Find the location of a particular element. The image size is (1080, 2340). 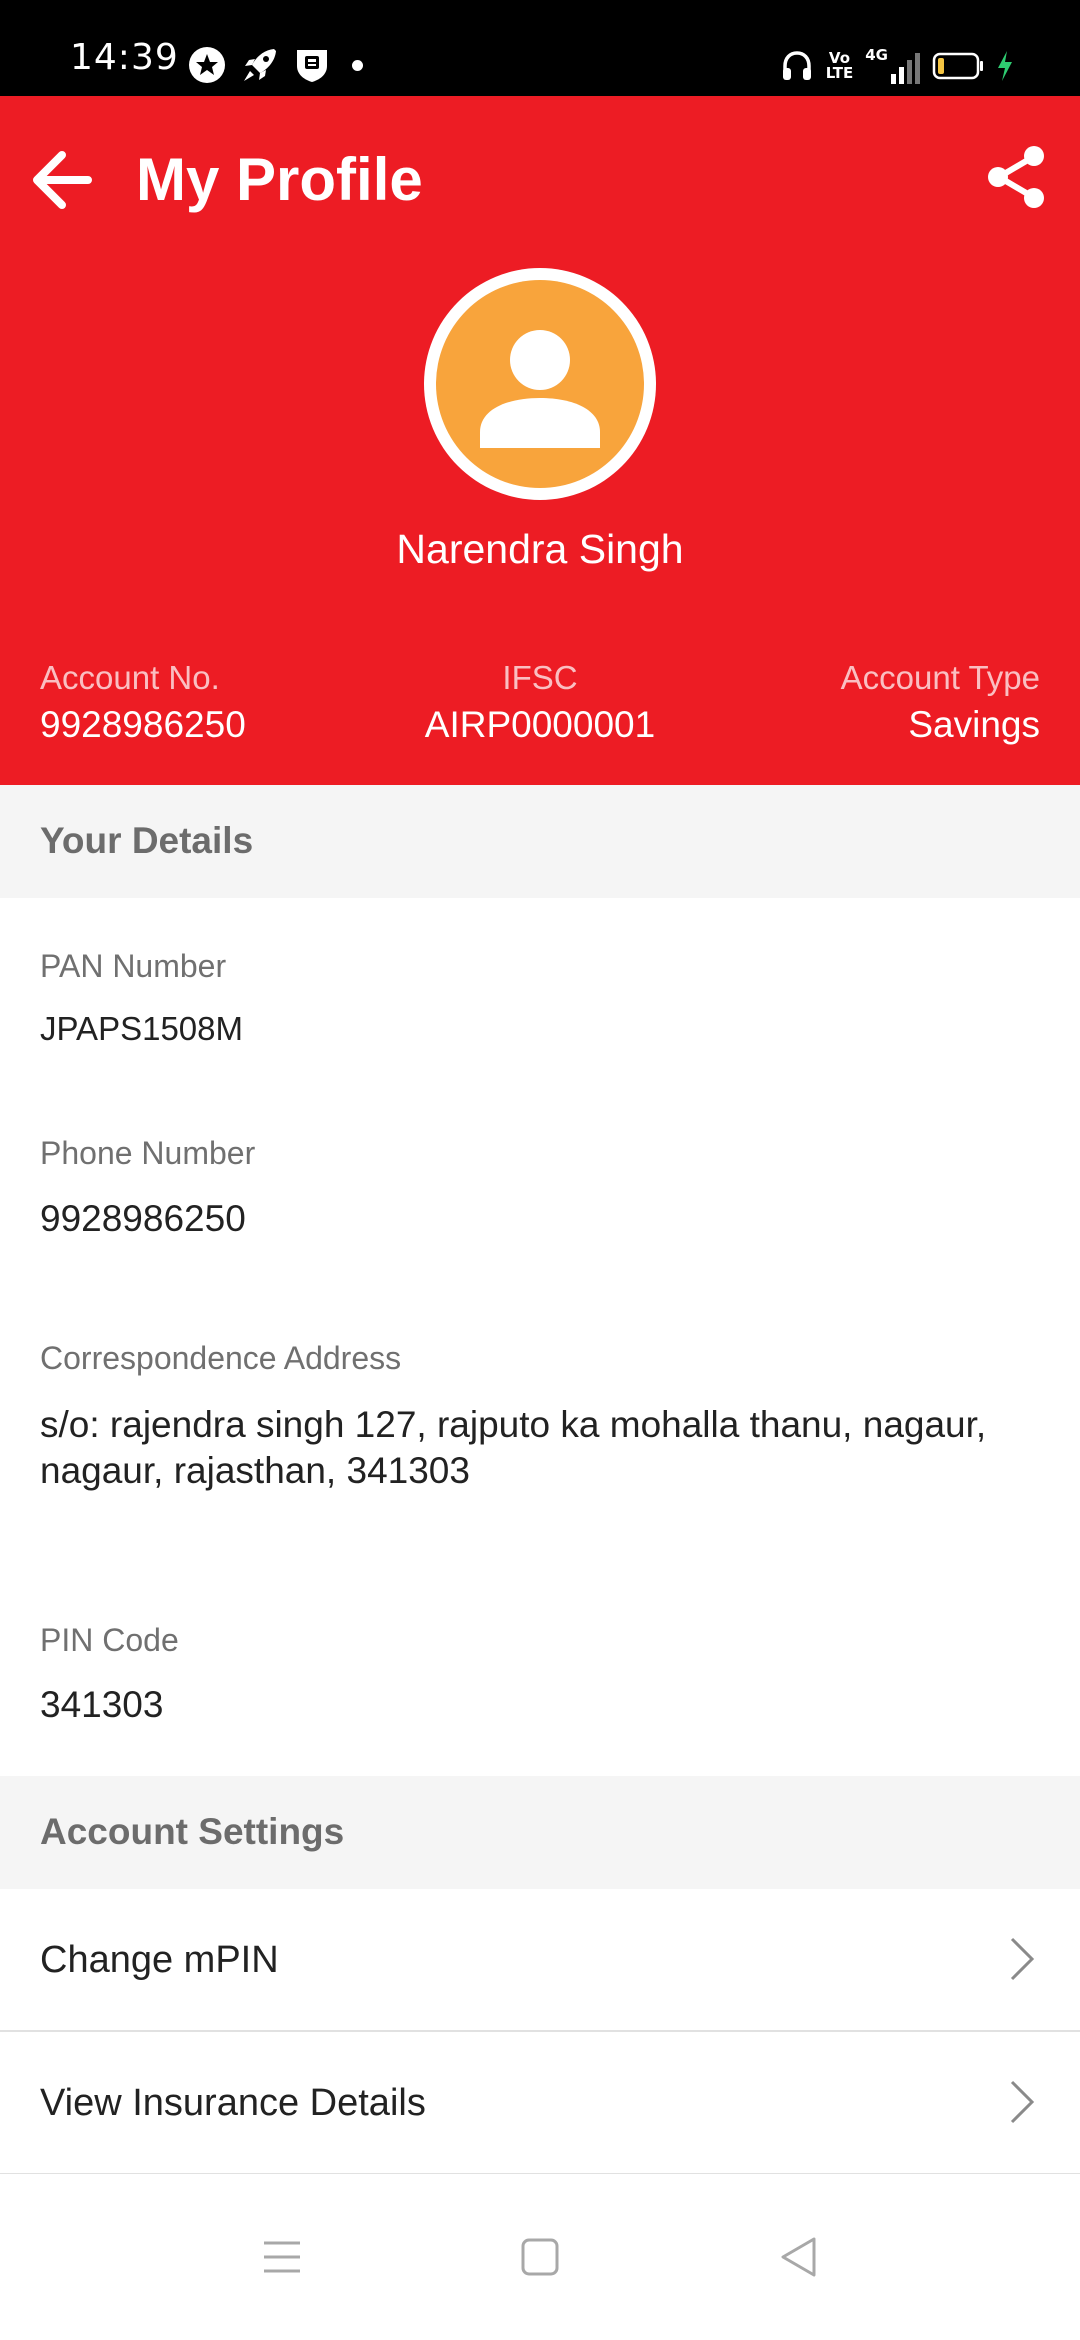

user-icon is located at coordinates (540, 389).